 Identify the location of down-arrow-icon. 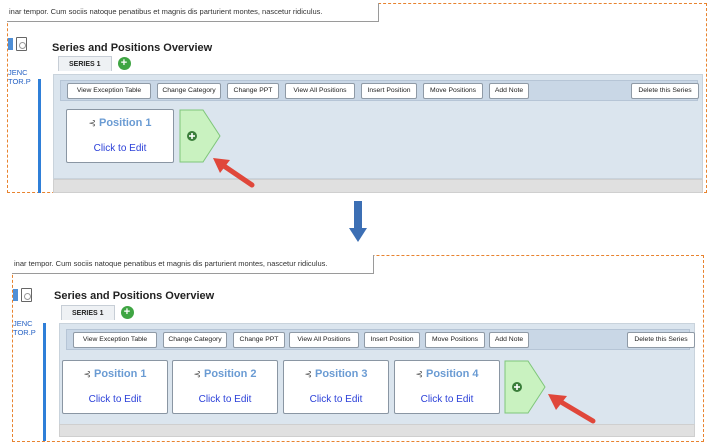
(358, 221).